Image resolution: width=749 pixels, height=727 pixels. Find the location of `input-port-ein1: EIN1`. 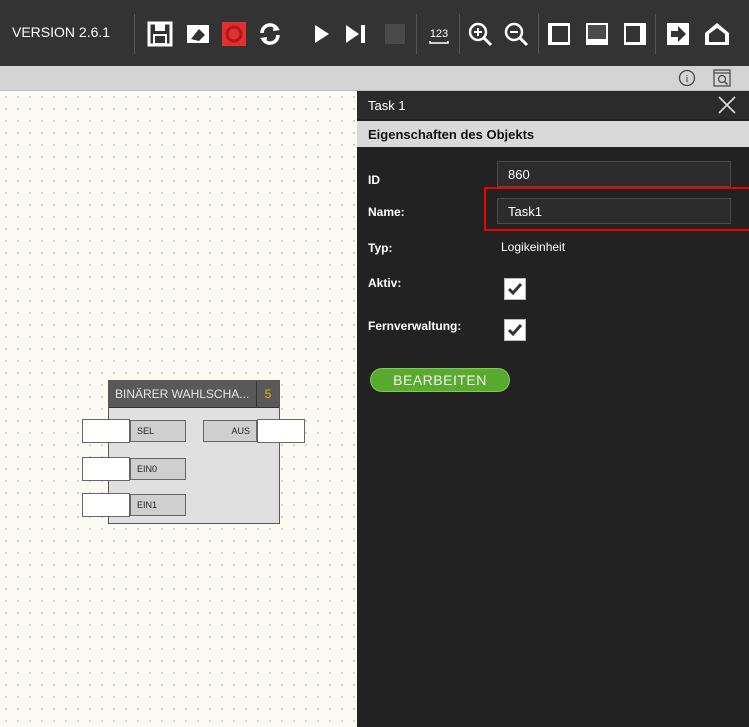

input-port-ein1: EIN1 is located at coordinates (158, 505).